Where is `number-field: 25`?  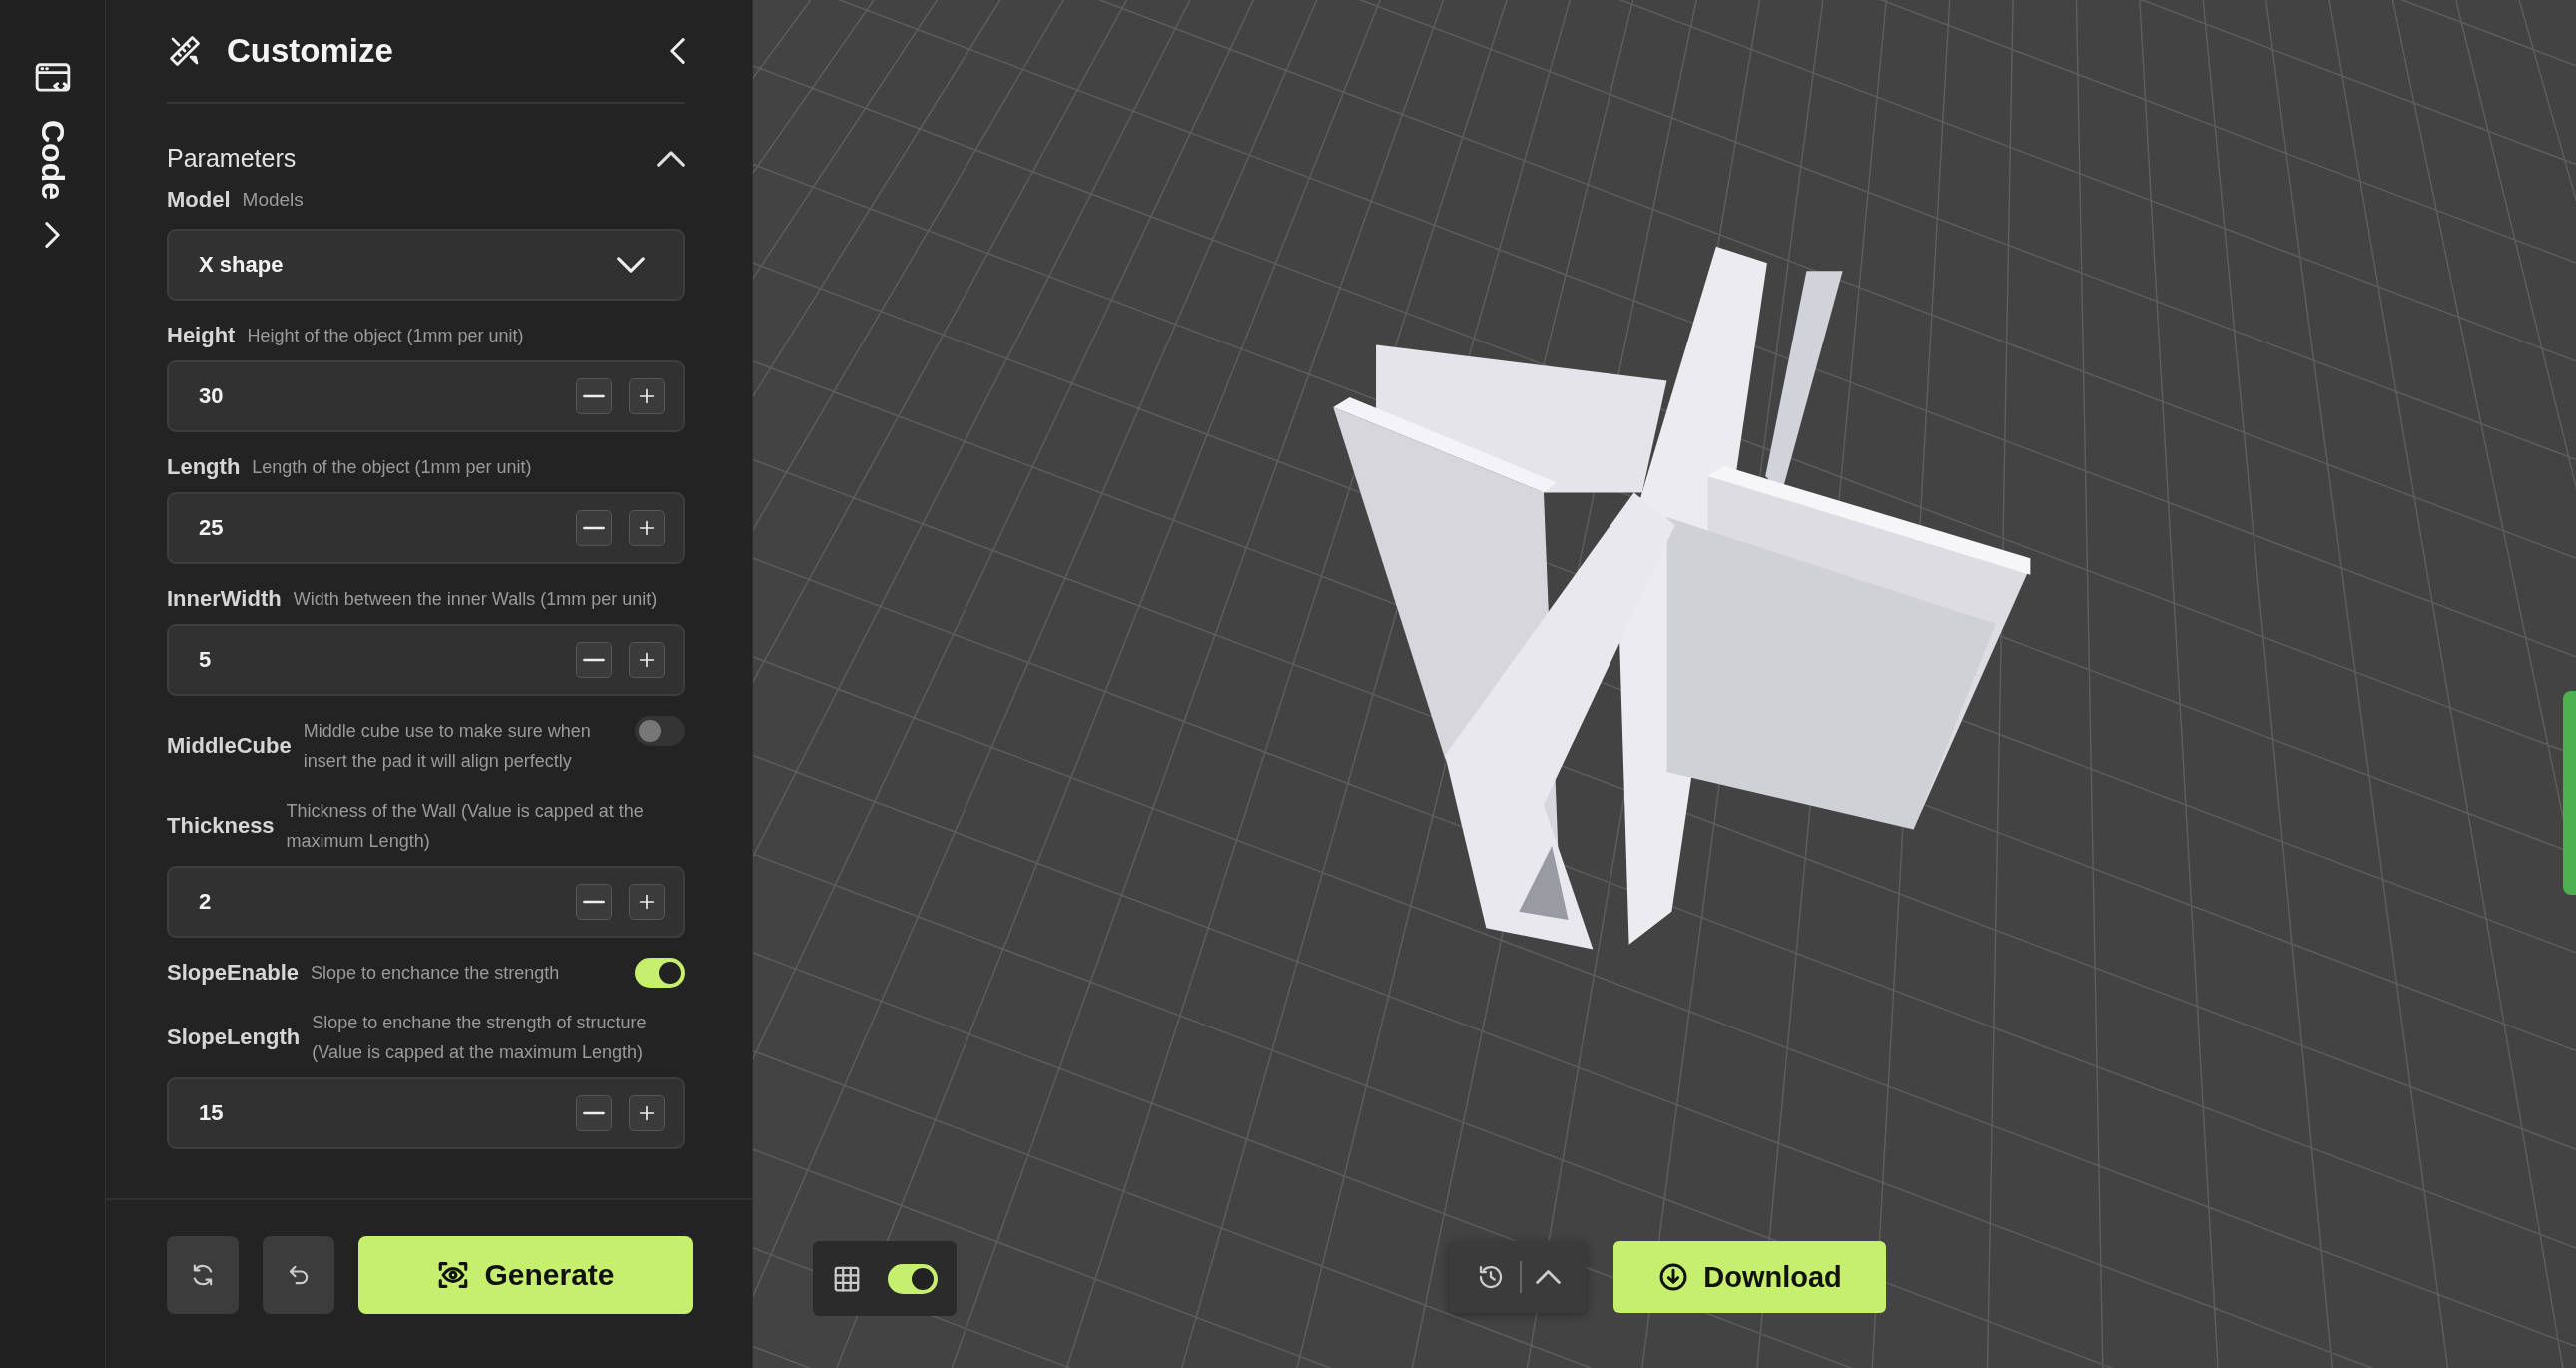 number-field: 25 is located at coordinates (426, 528).